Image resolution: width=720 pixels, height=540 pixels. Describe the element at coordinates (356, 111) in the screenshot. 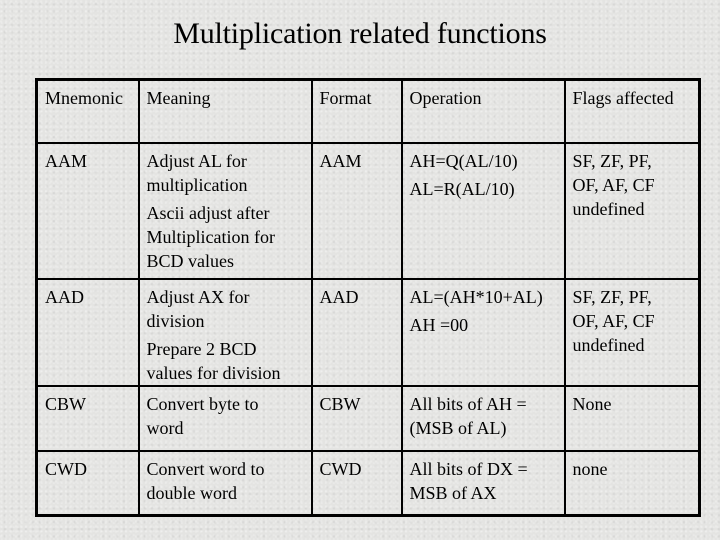

I see `header-format: Format` at that location.